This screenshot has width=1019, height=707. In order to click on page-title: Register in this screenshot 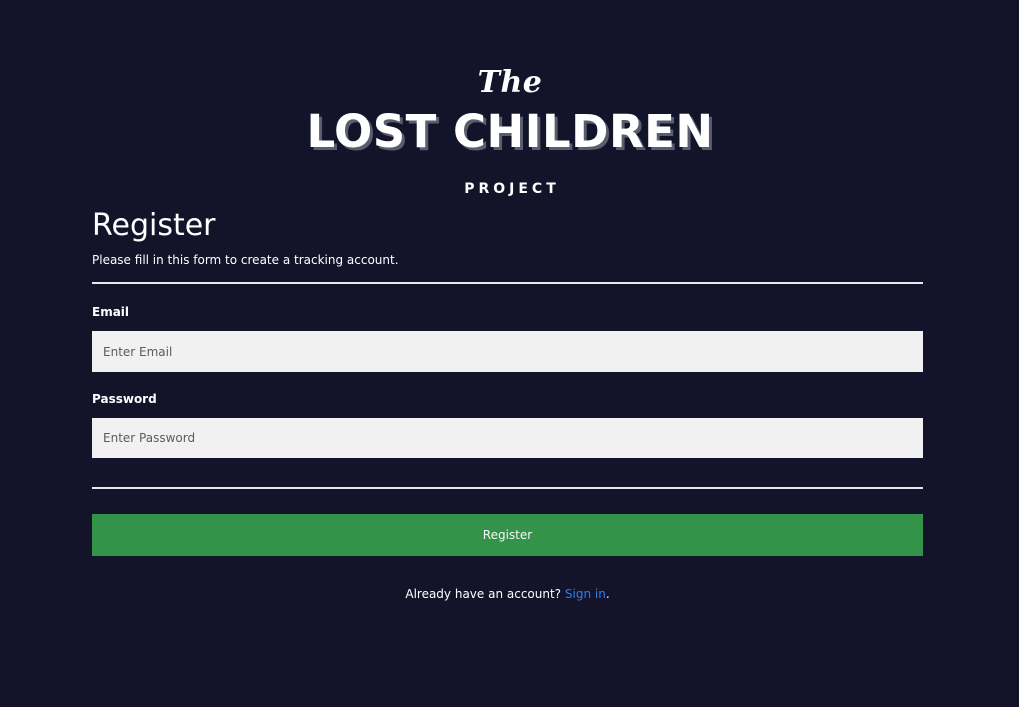, I will do `click(154, 225)`.